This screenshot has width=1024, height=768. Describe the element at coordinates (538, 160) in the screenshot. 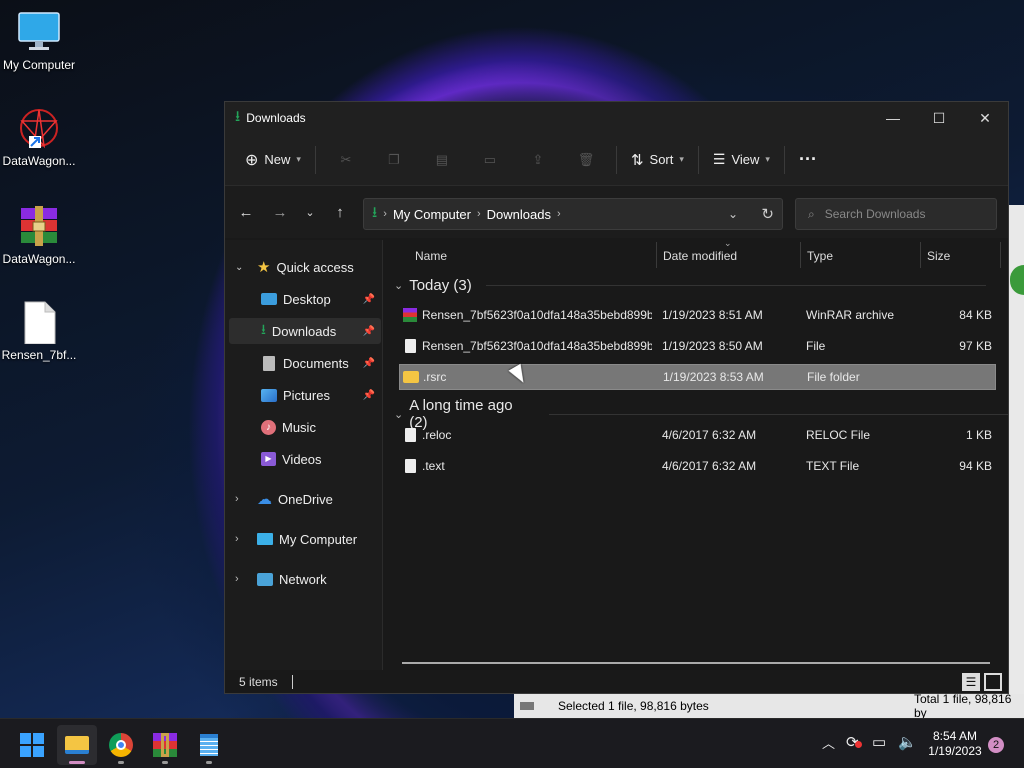

I see `share-button: ⇪` at that location.